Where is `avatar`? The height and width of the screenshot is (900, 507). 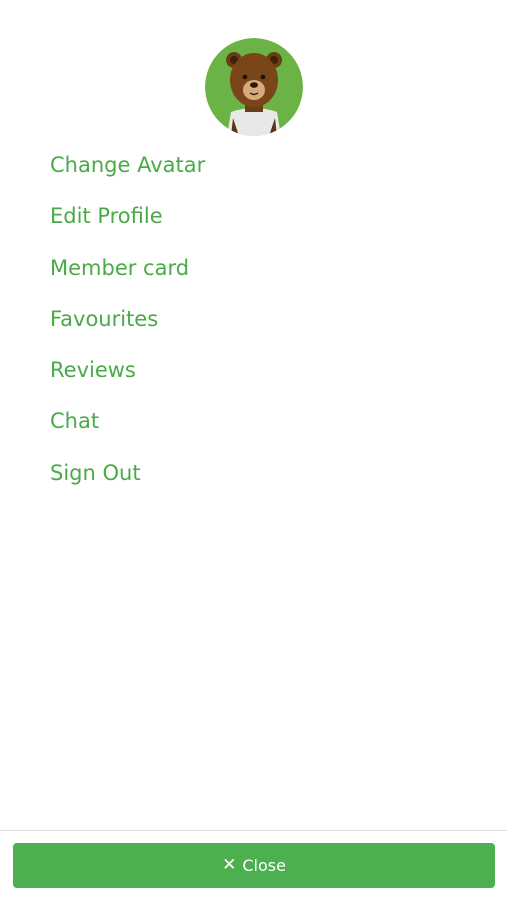 avatar is located at coordinates (254, 87).